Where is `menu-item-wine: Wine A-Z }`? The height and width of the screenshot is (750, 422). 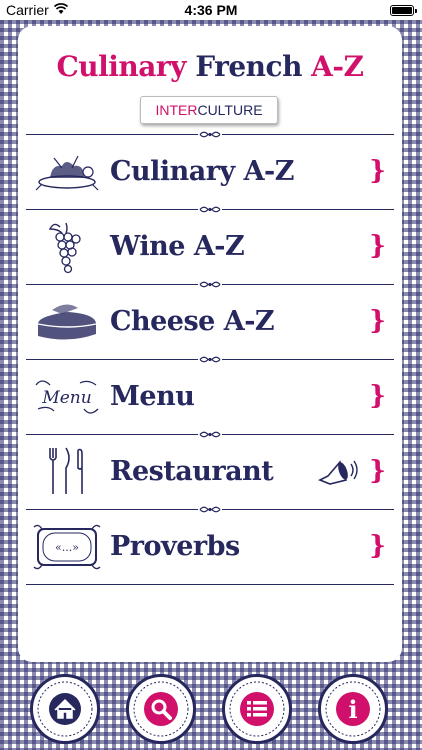
menu-item-wine: Wine A-Z } is located at coordinates (210, 246).